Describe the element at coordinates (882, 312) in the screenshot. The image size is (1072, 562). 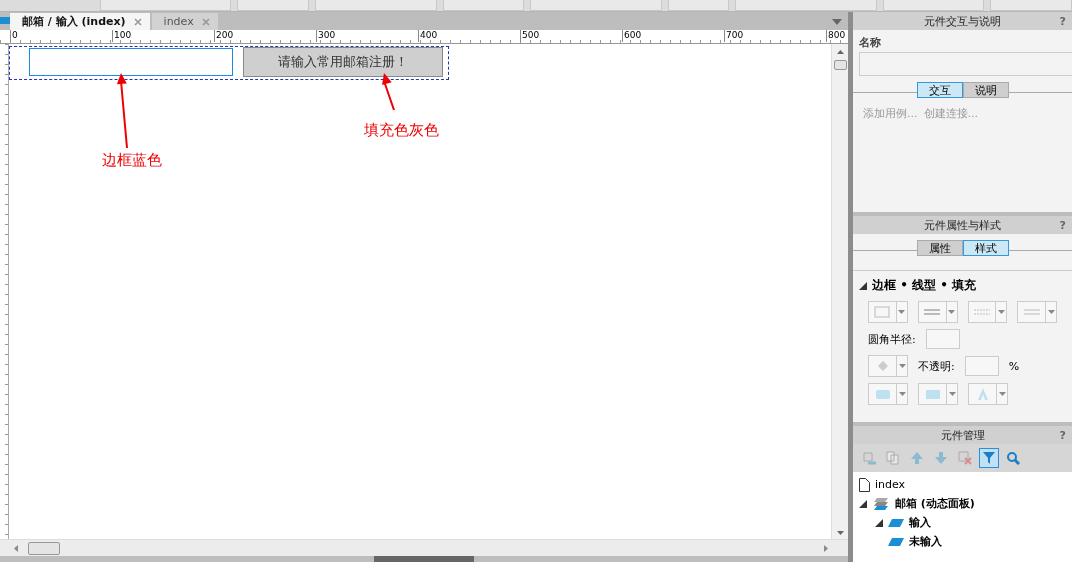
I see `border-icon` at that location.